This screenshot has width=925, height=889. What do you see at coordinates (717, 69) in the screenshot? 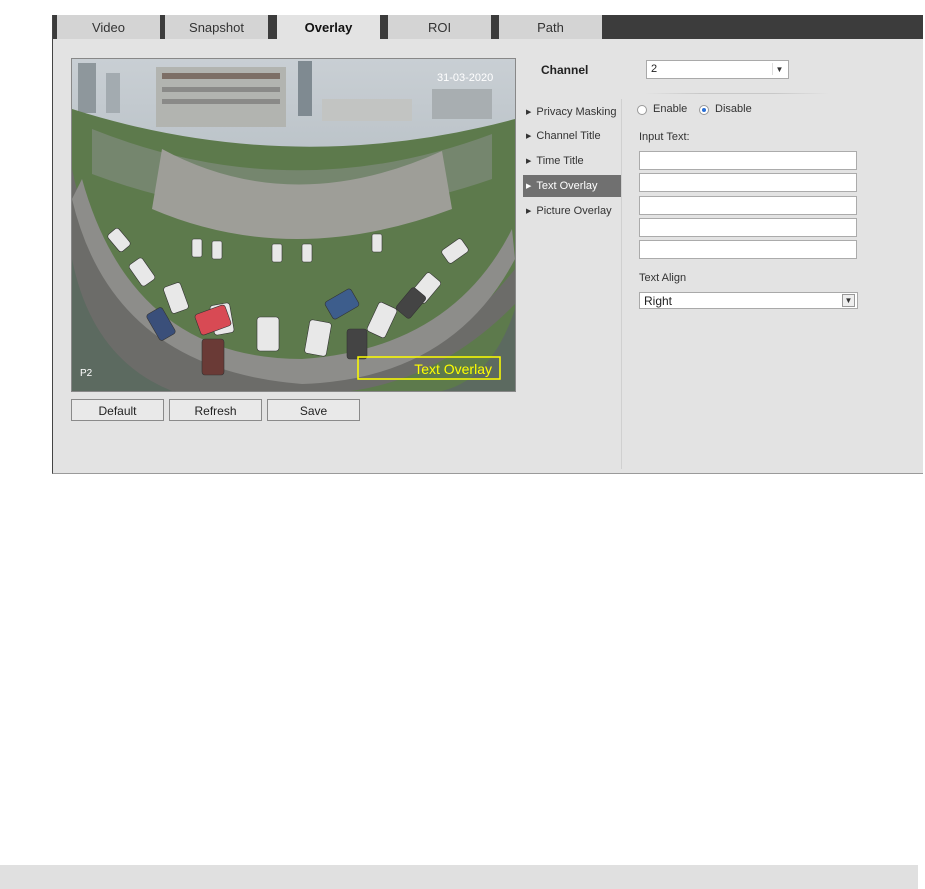
I see `channel-select: 2 ▼` at bounding box center [717, 69].